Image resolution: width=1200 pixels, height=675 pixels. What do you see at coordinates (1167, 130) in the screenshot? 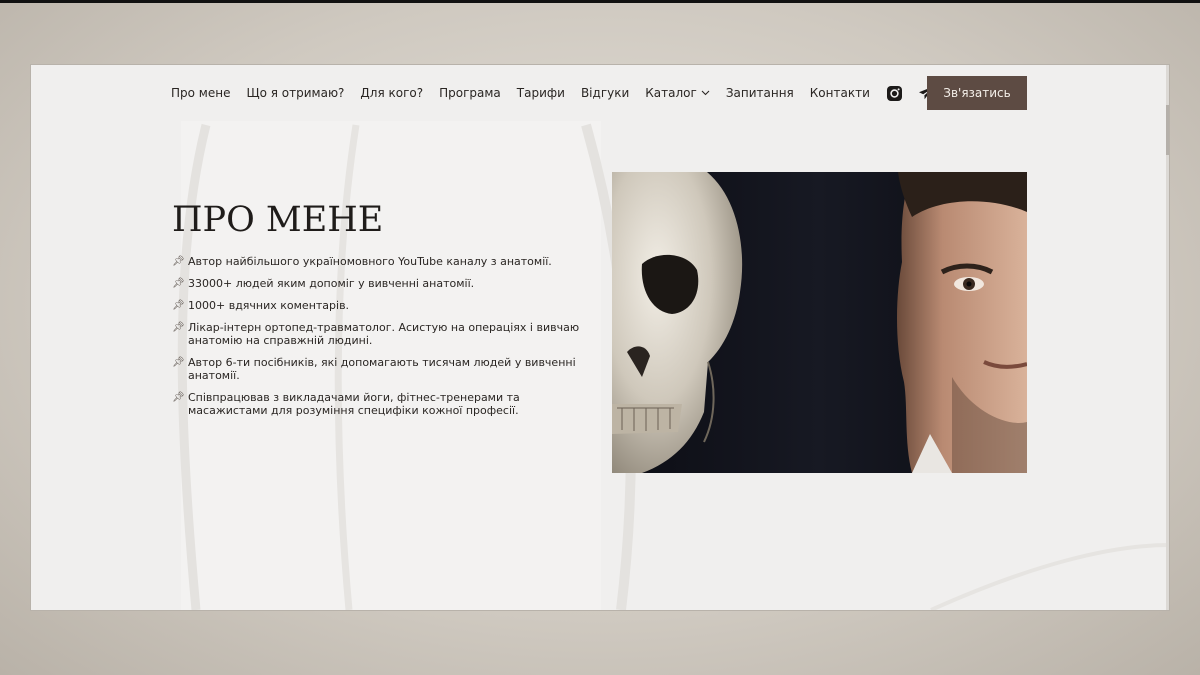
I see `scrollbar-thumb` at bounding box center [1167, 130].